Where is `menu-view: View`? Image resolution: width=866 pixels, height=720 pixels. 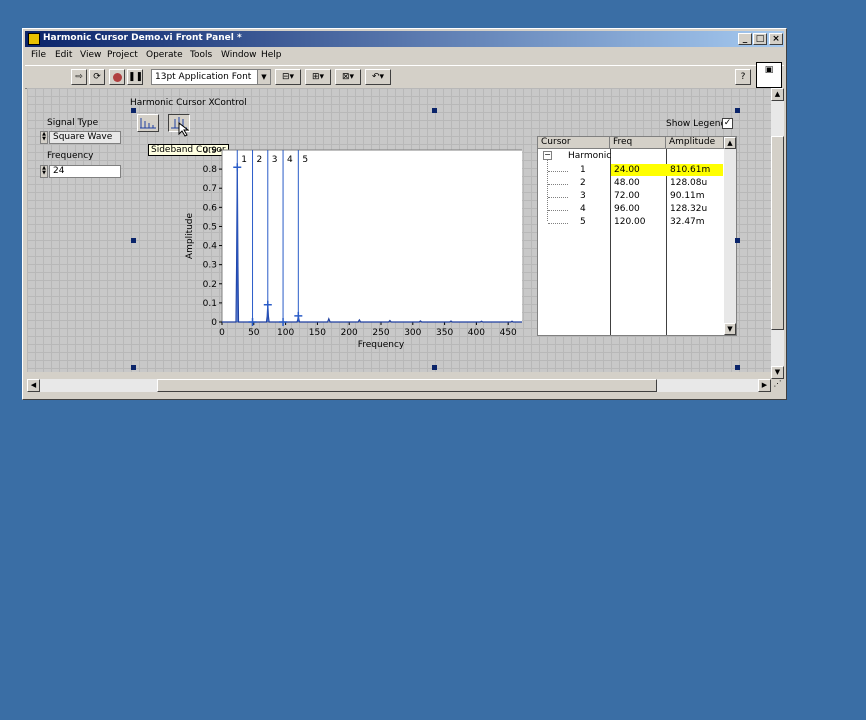 menu-view: View is located at coordinates (90, 55).